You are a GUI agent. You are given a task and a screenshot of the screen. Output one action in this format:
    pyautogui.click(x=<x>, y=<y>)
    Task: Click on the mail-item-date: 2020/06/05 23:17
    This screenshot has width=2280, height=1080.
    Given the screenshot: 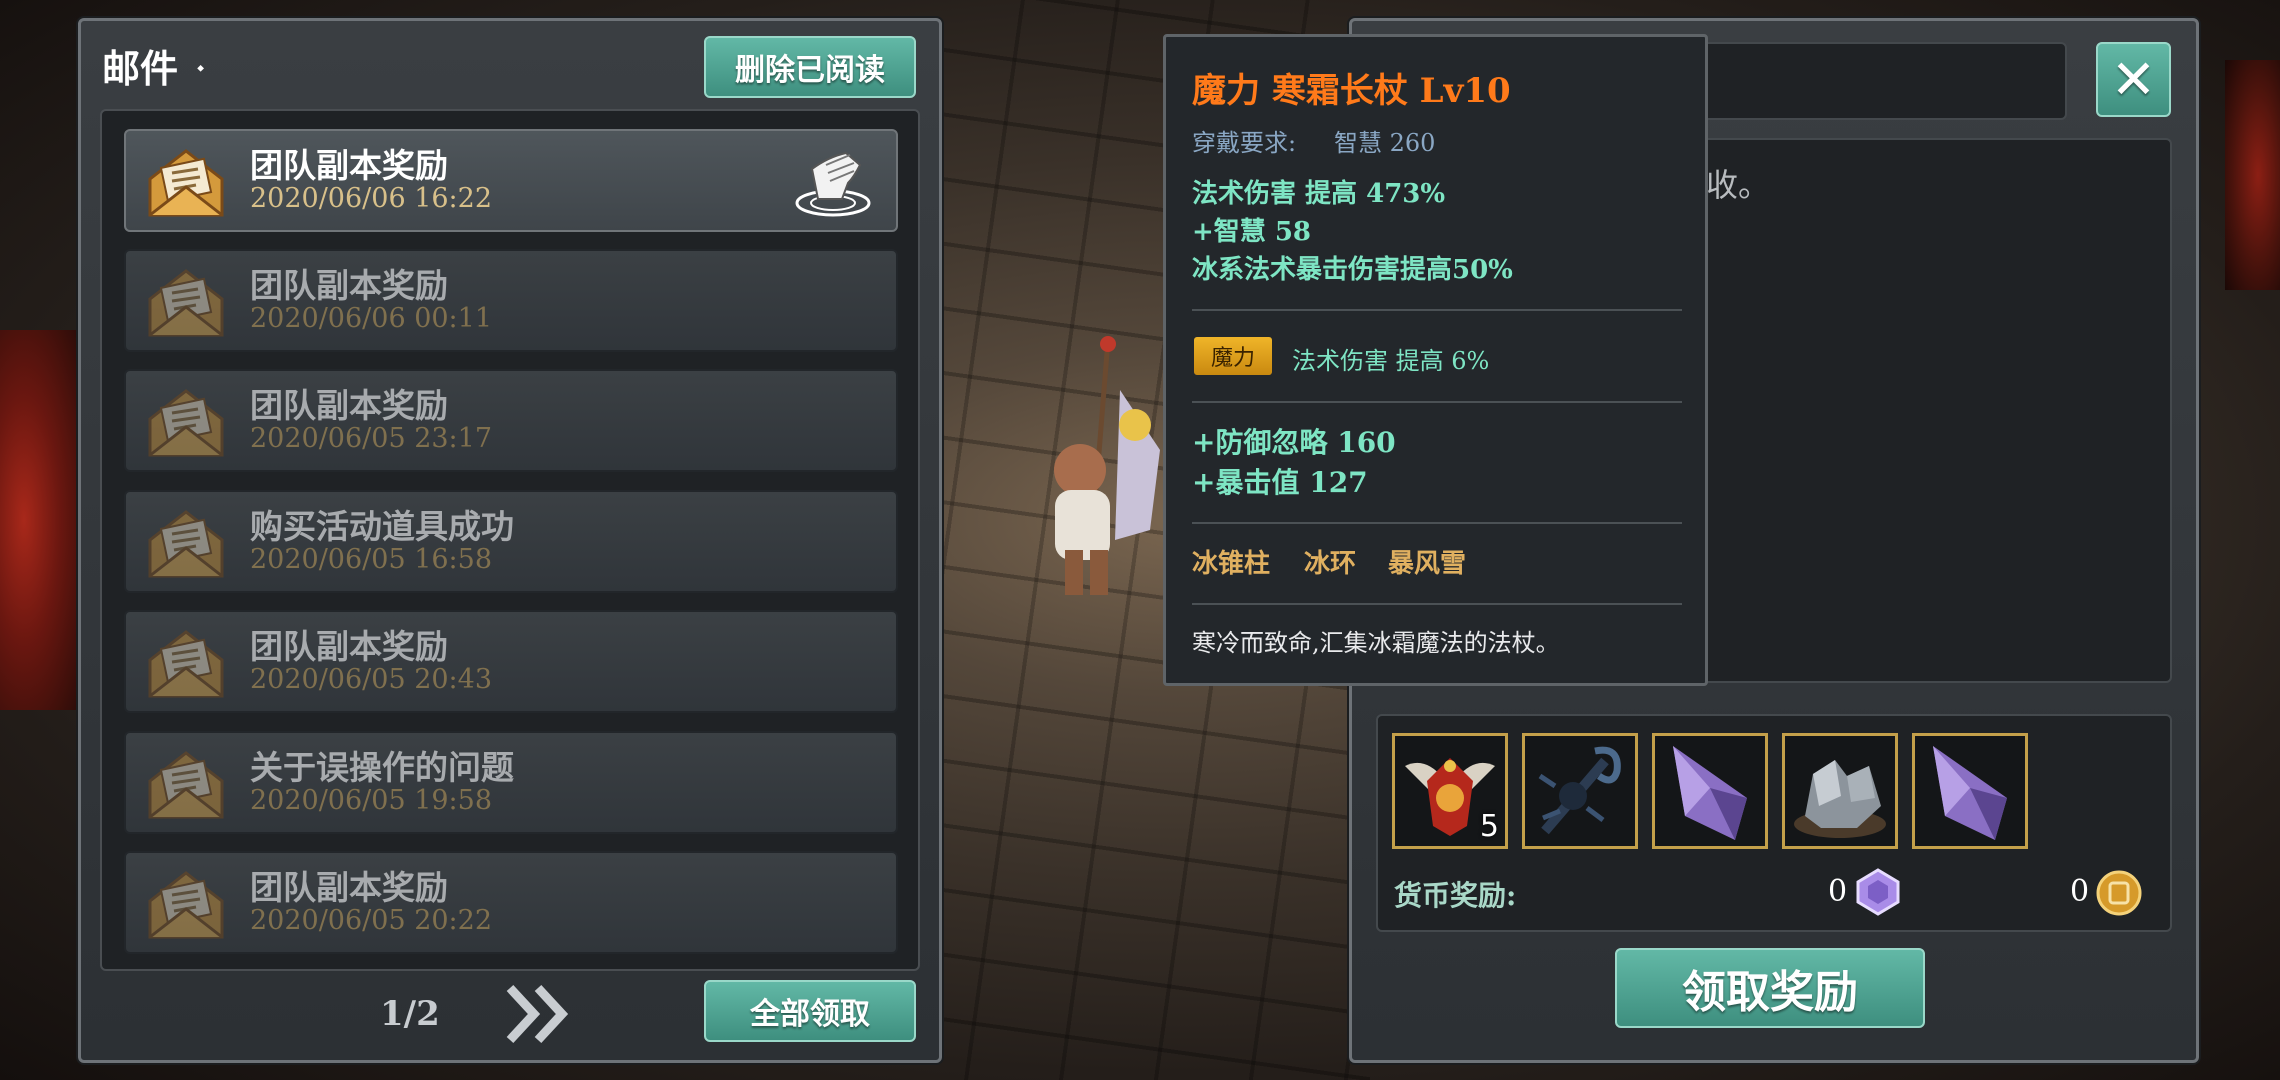 What is the action you would take?
    pyautogui.click(x=371, y=438)
    